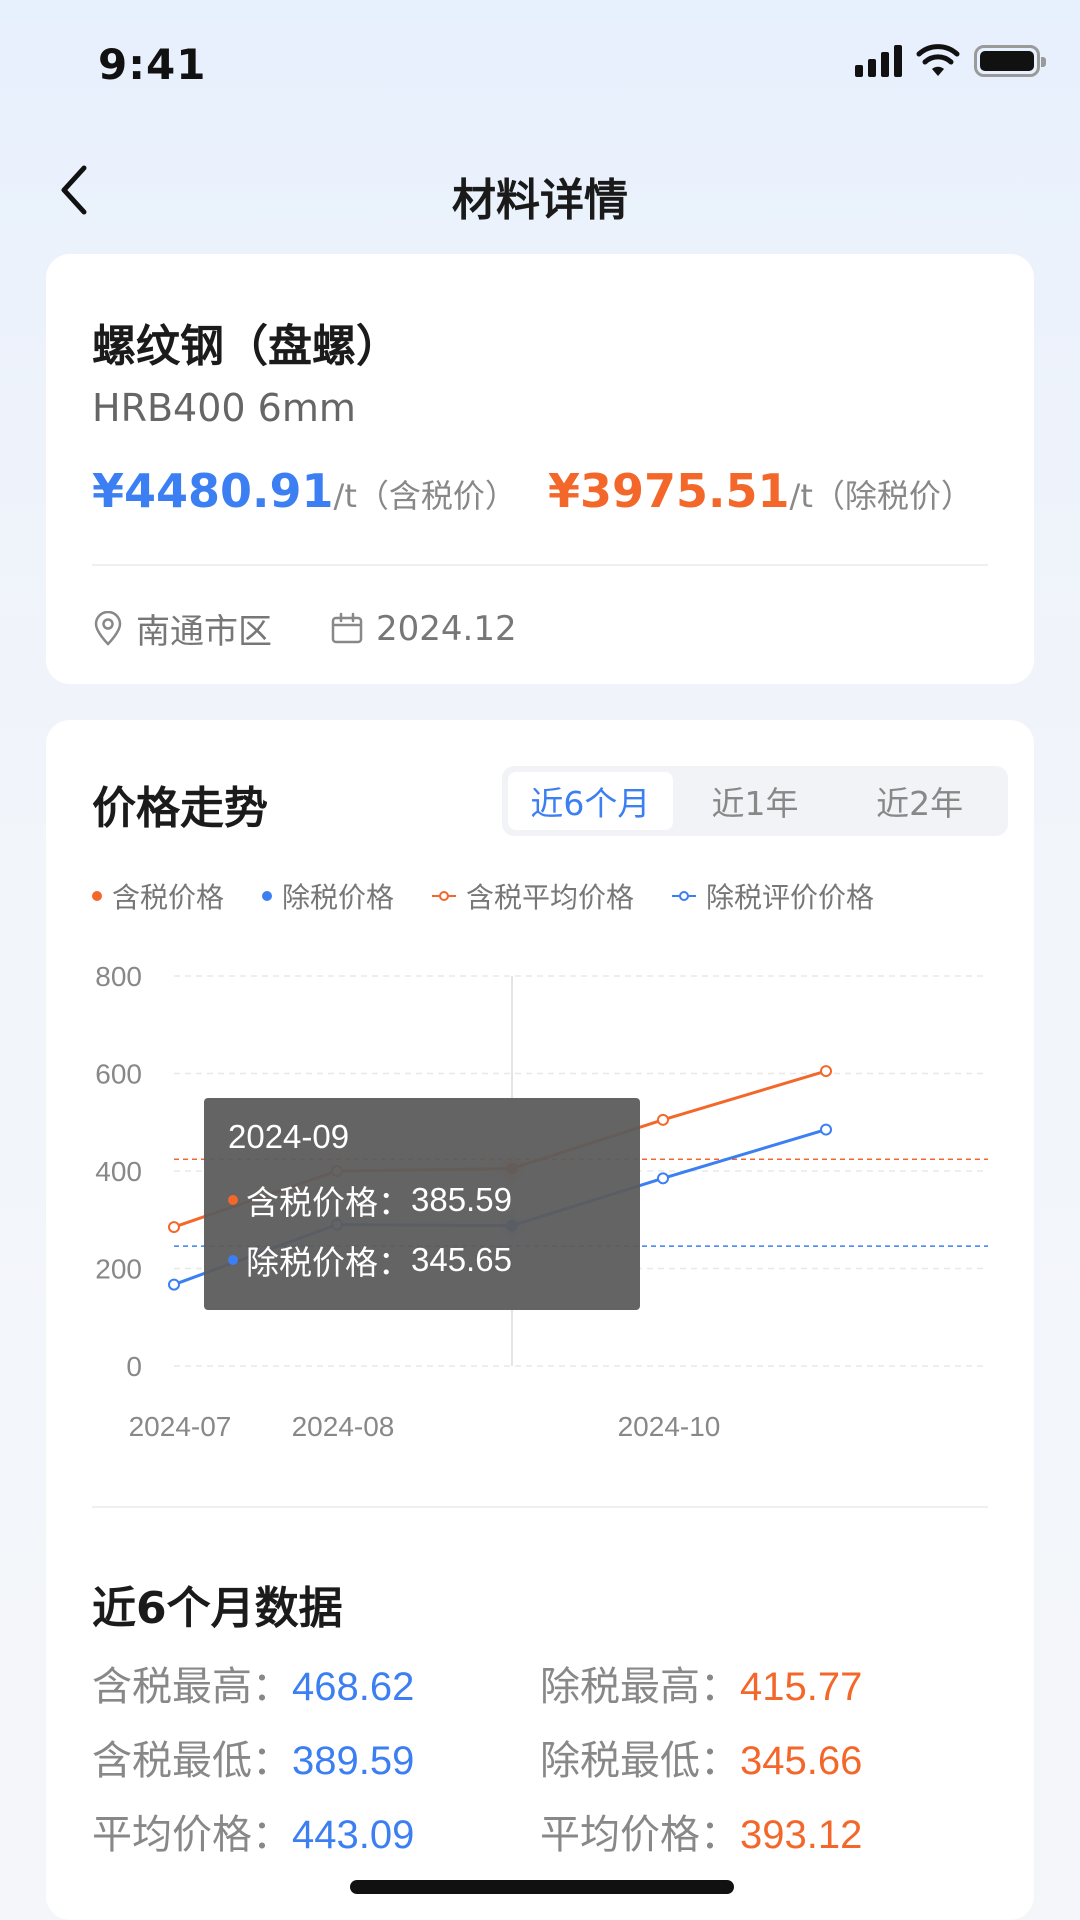 This screenshot has height=1920, width=1080. Describe the element at coordinates (590, 801) in the screenshot. I see `tab-6-months: 近6个月` at that location.